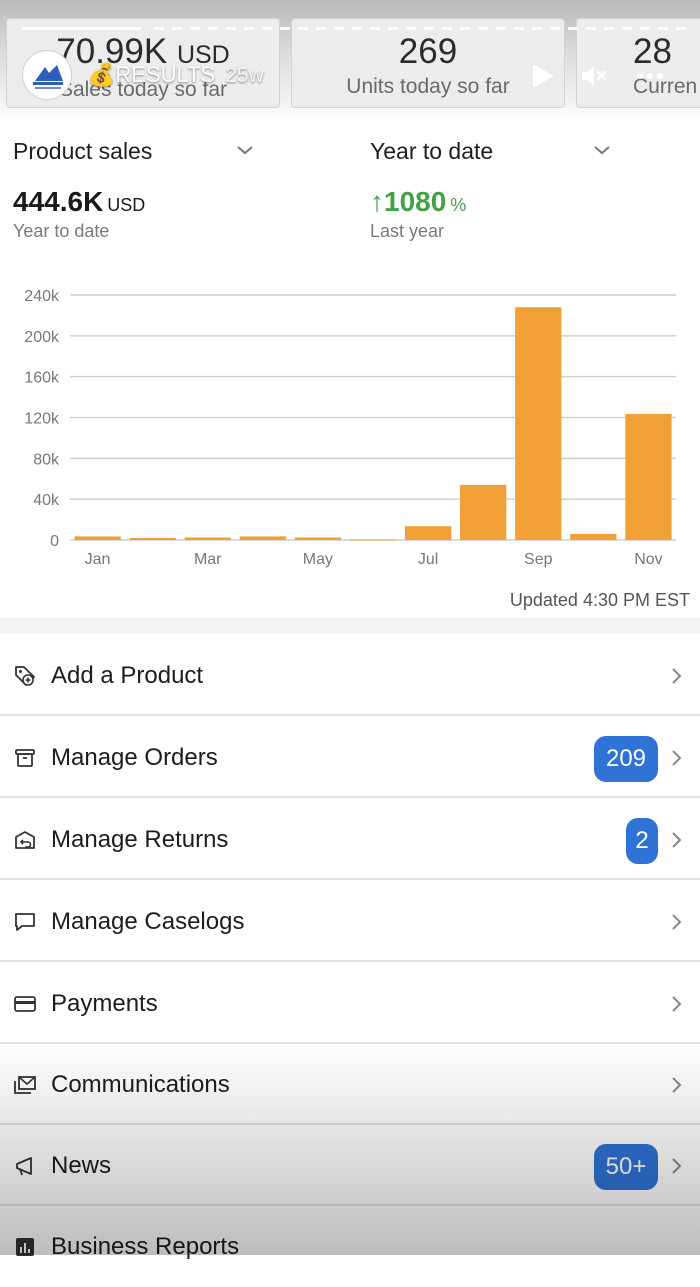 This screenshot has width=700, height=1287. I want to click on account-avatar, so click(47, 75).